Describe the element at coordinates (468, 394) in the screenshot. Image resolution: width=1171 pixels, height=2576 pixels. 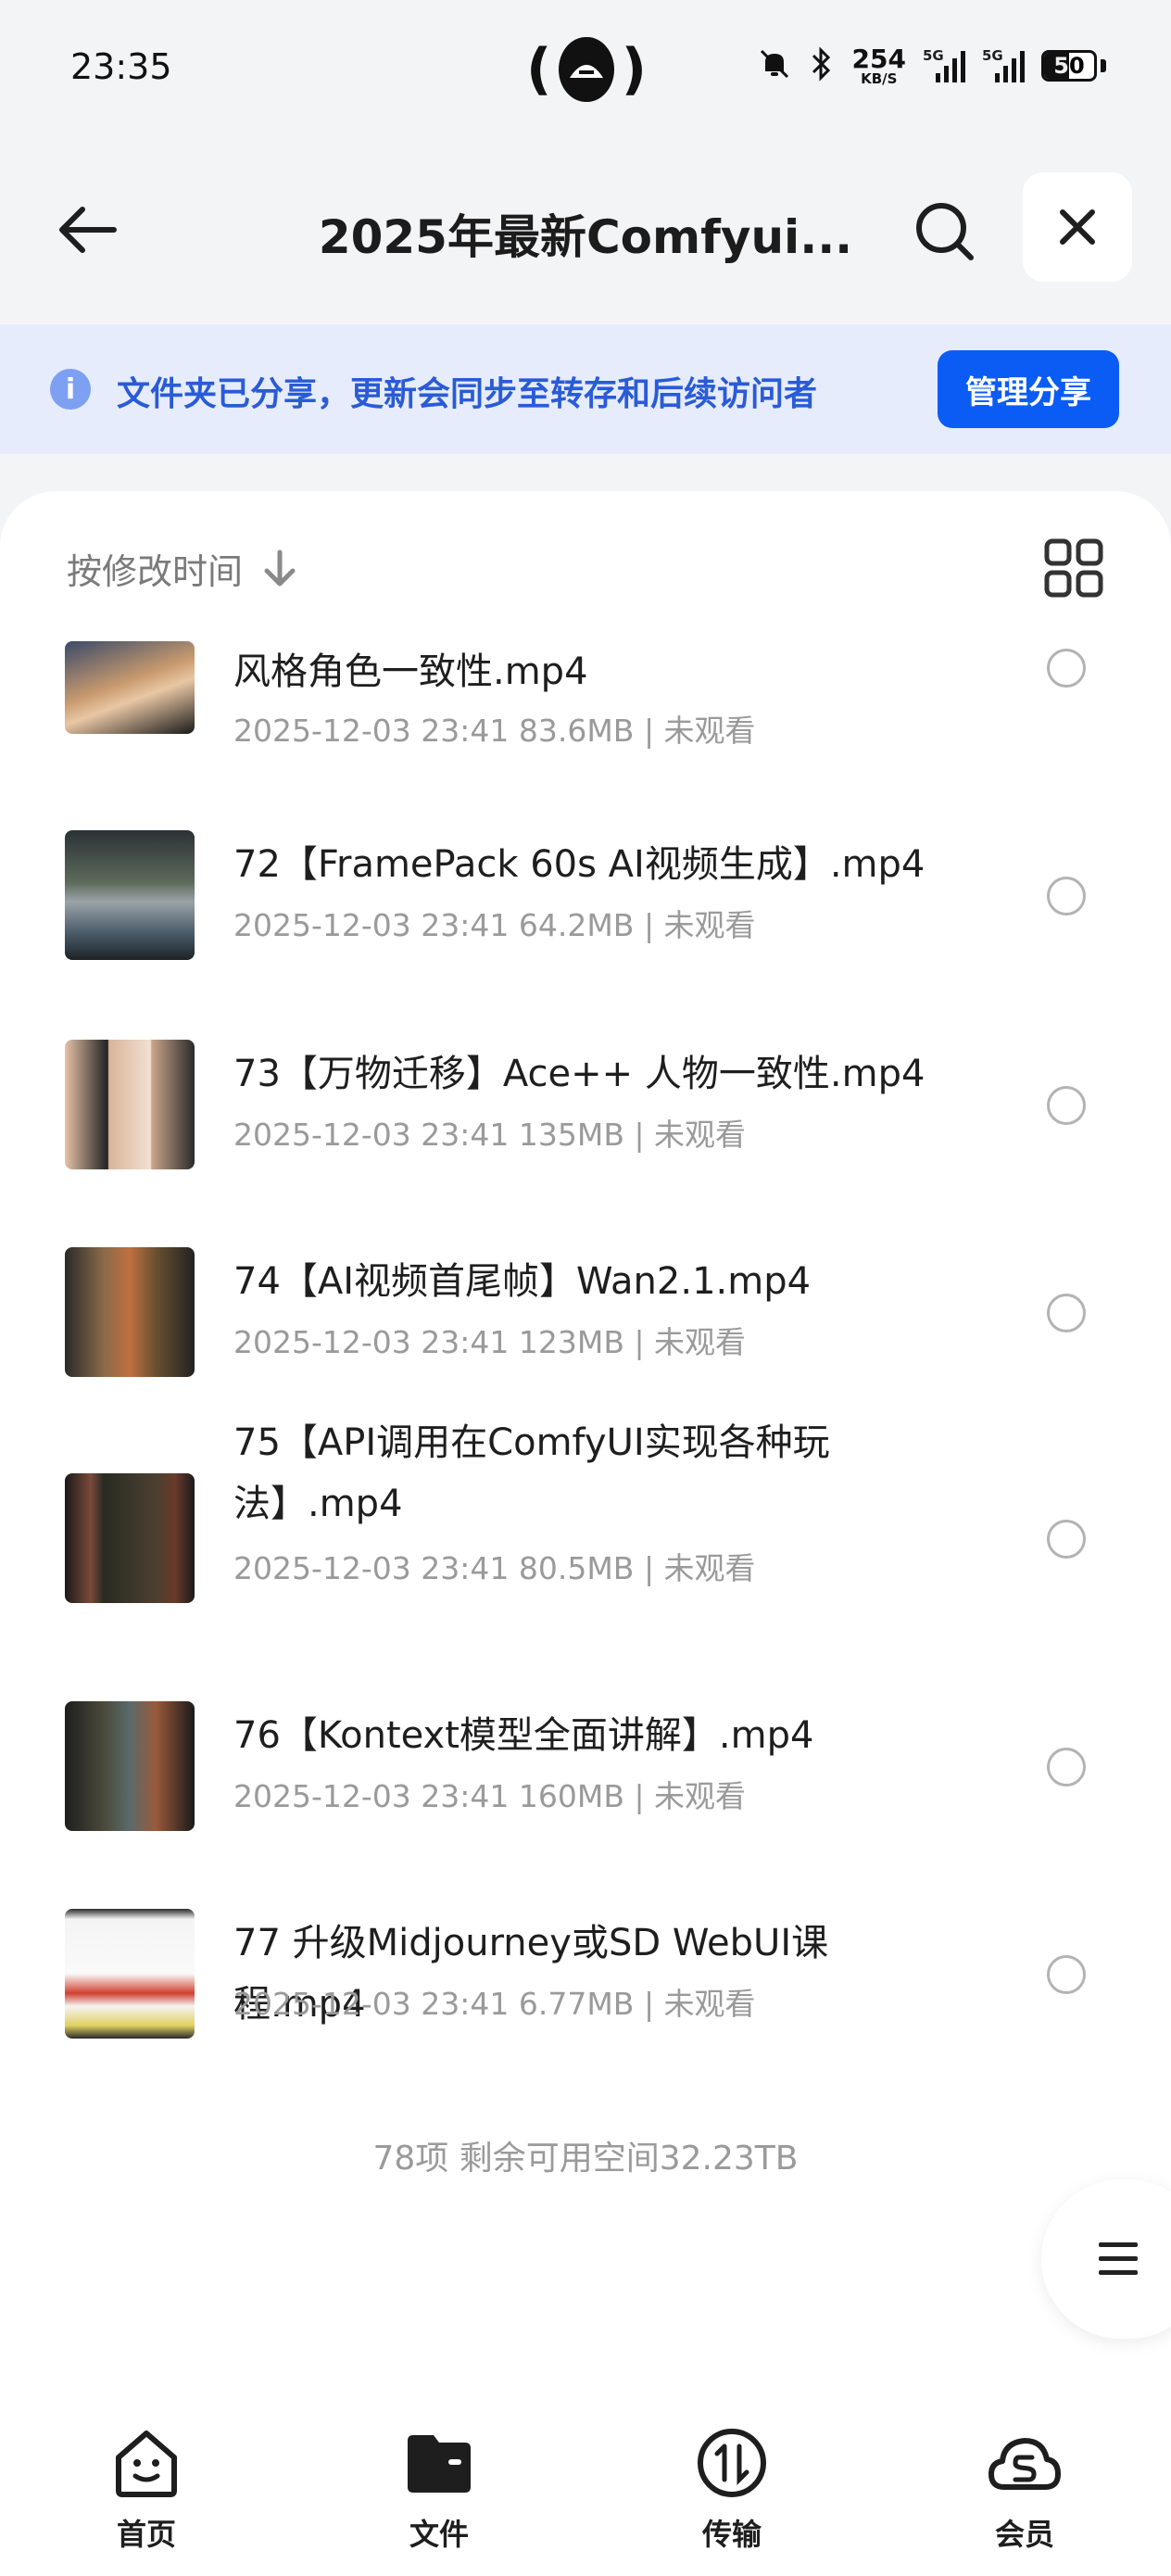
I see `share-banner-text: 文件夹已分享，更新会同步至转存和后续访问者` at that location.